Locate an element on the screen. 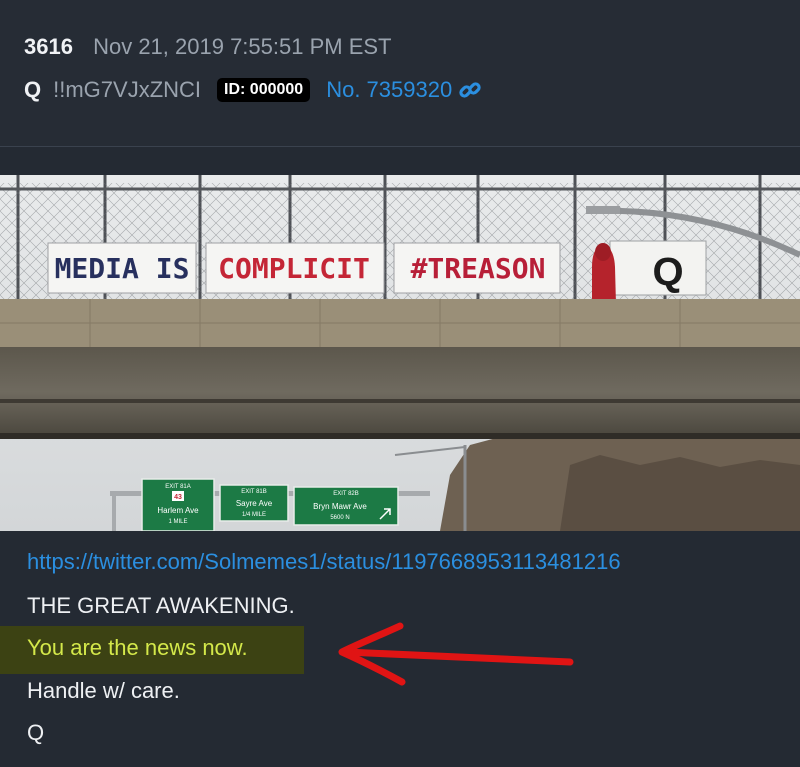  post-timestamp: Nov 21, 2019 7:55:51 PM EST is located at coordinates (242, 46).